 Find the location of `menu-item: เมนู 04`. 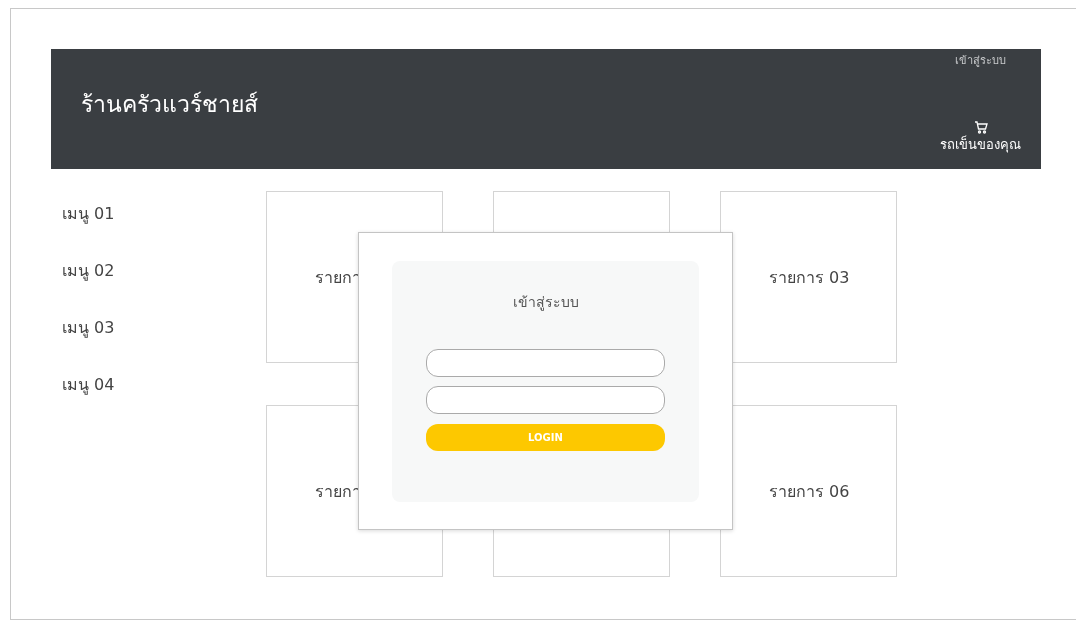

menu-item: เมนู 04 is located at coordinates (164, 385).